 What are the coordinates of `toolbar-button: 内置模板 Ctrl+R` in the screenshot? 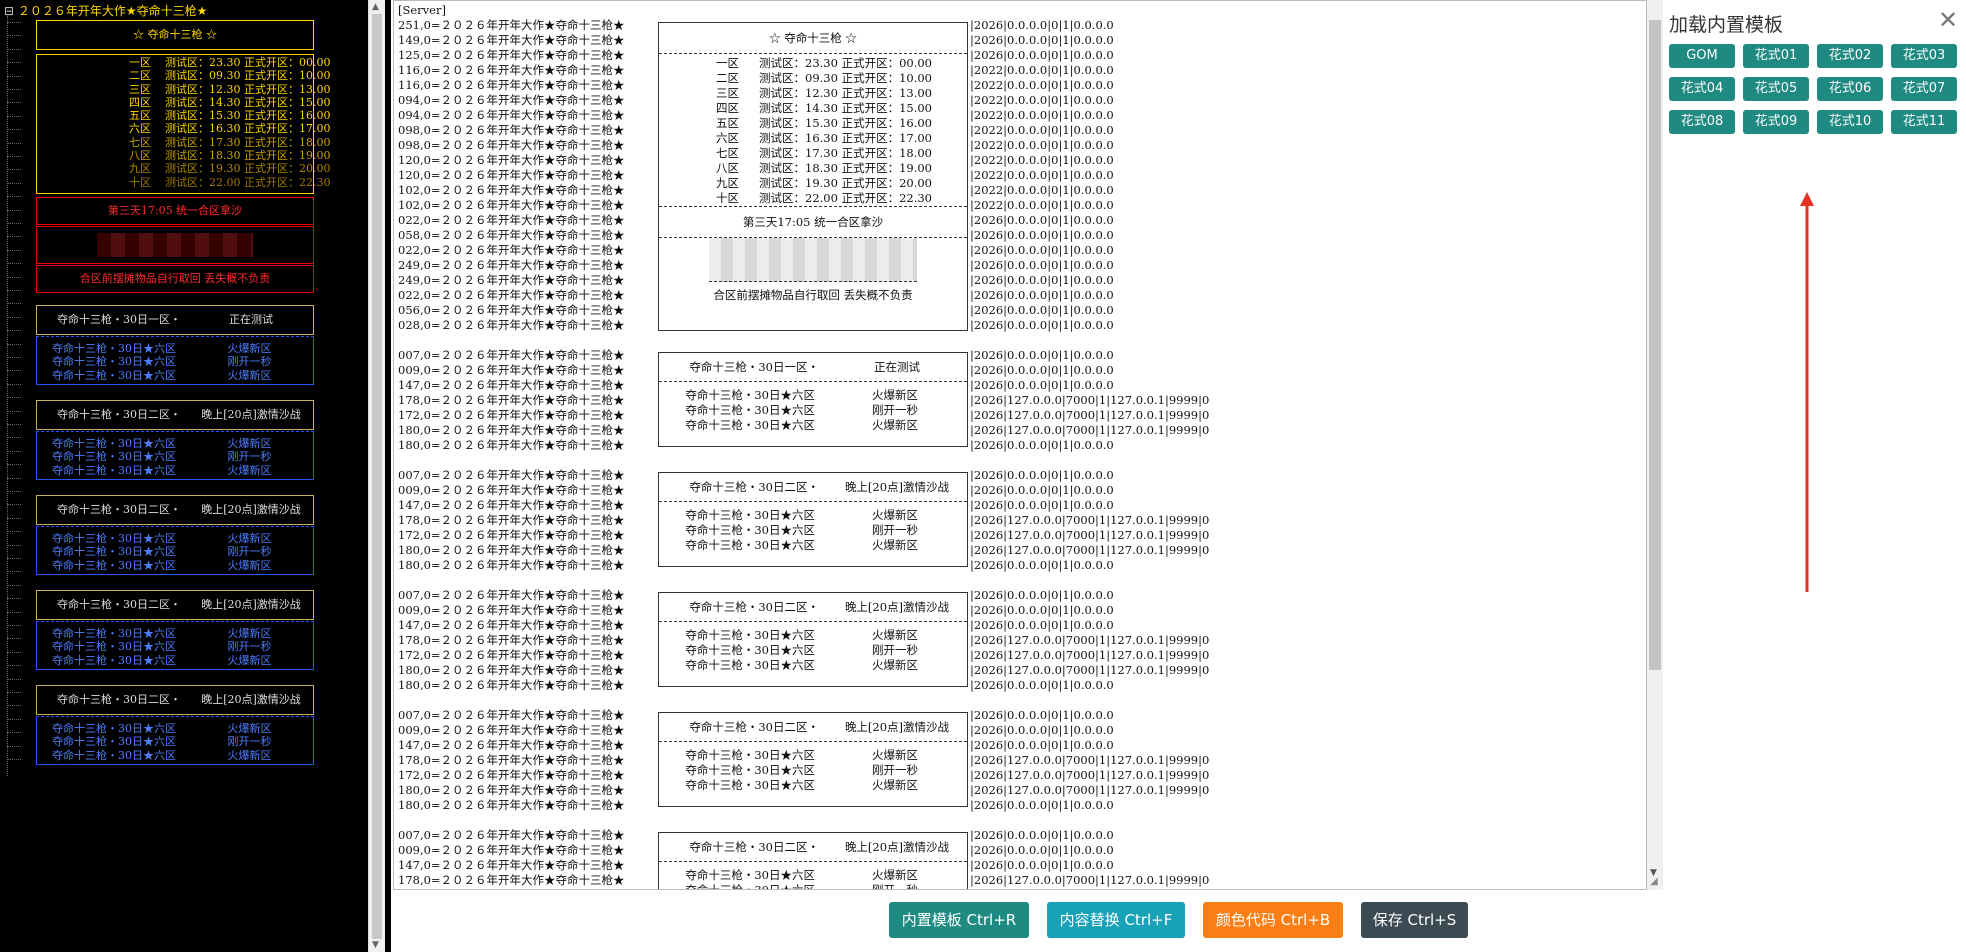 It's located at (959, 920).